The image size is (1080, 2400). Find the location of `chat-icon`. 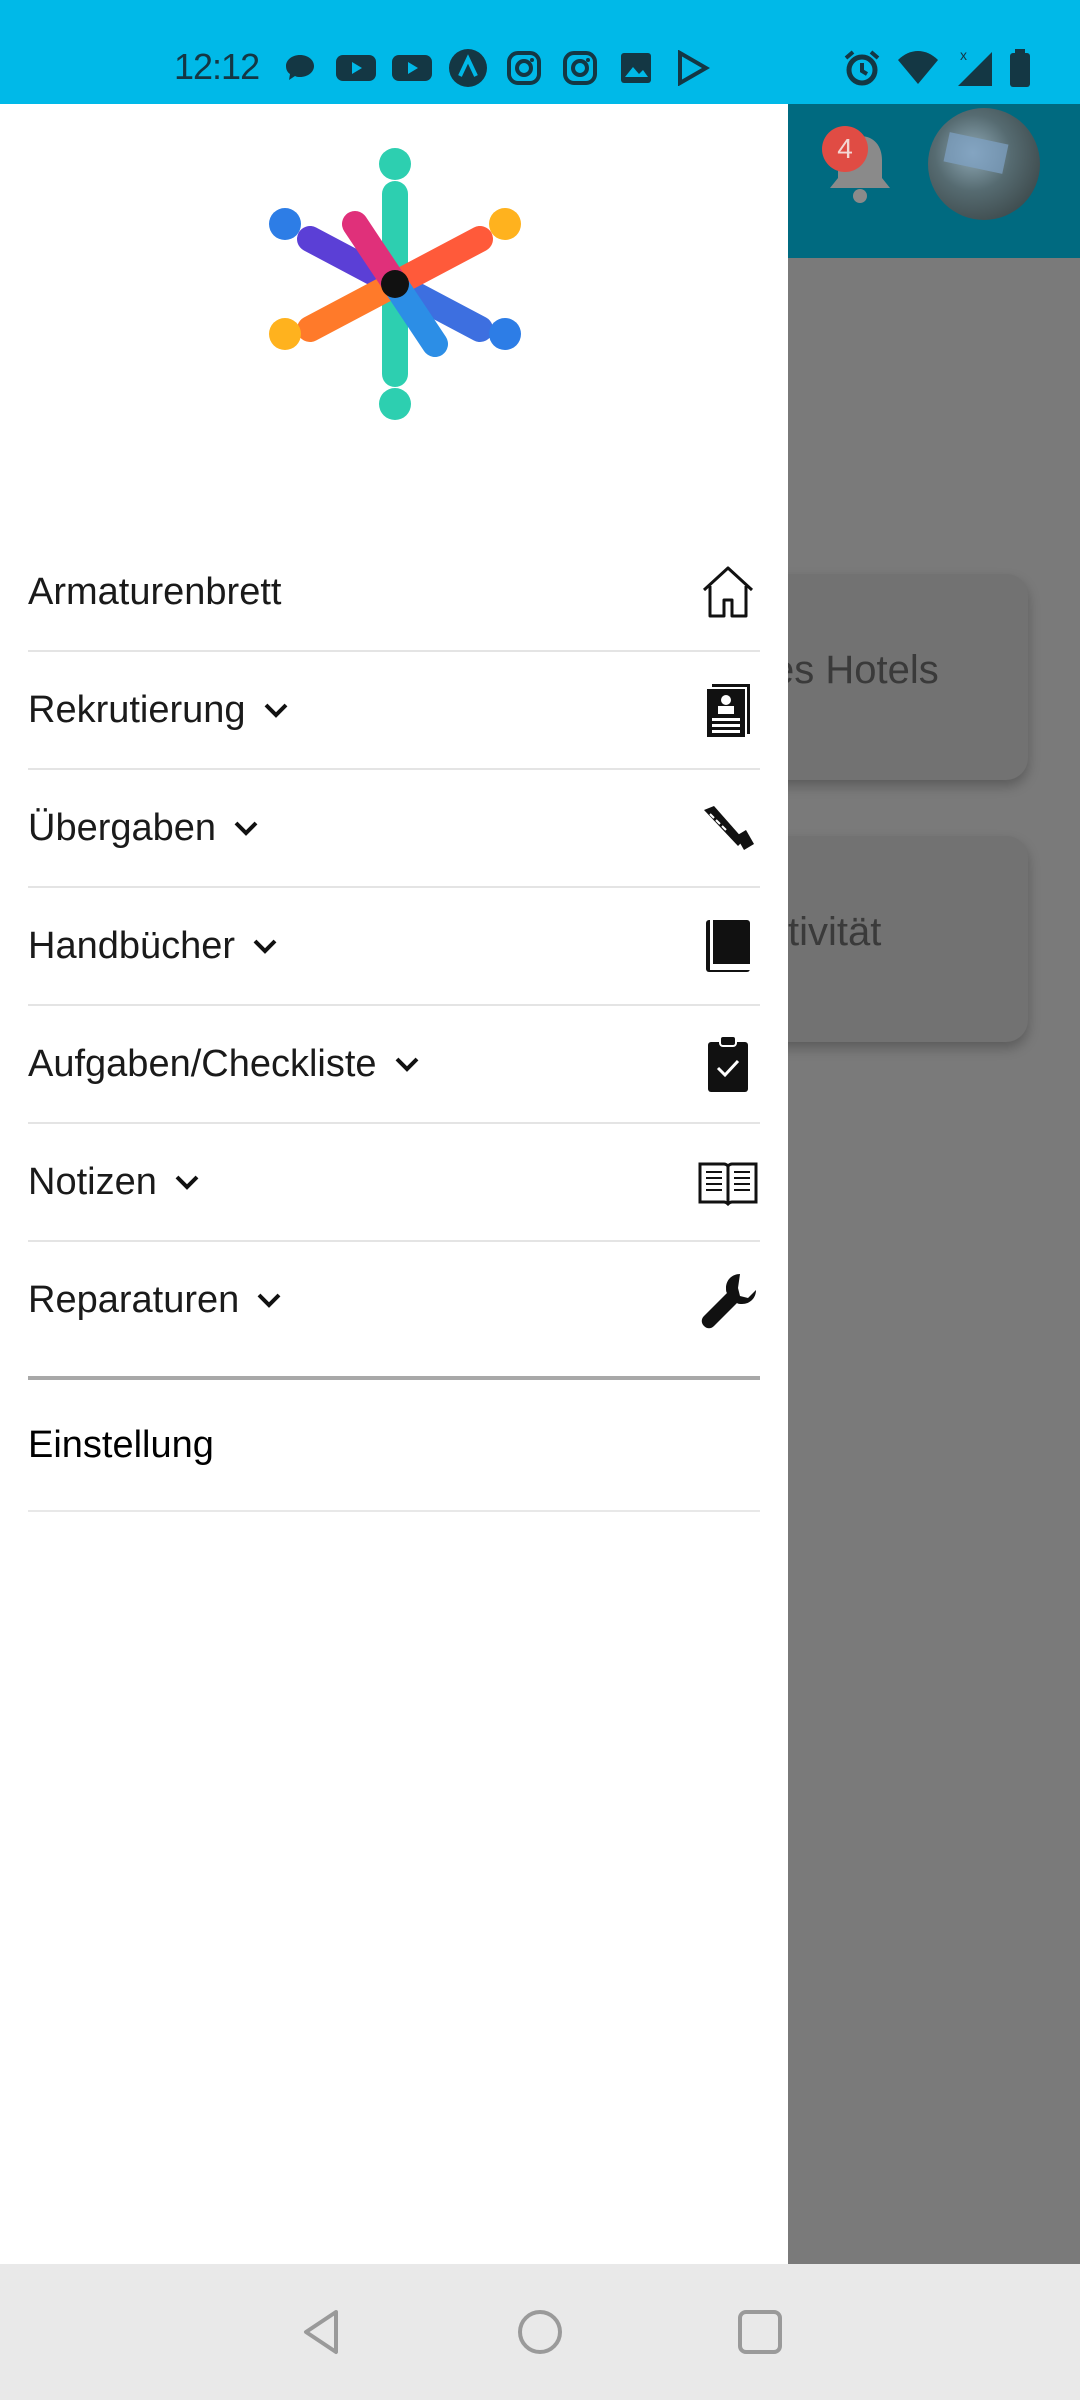

chat-icon is located at coordinates (300, 68).